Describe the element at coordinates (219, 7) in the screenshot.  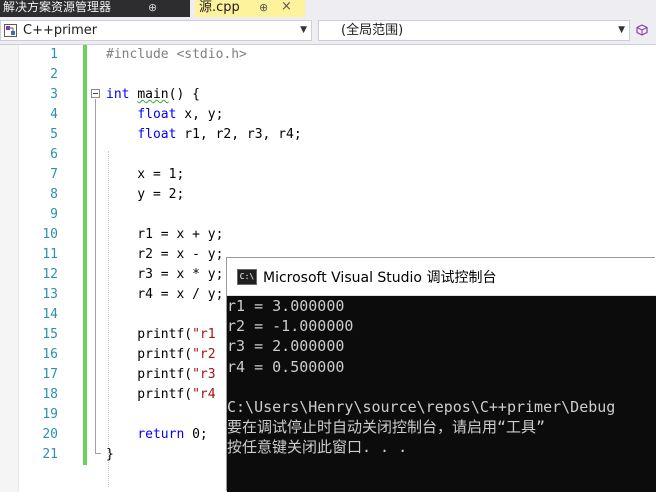
I see `tab-source-cpp-label: 源.cpp` at that location.